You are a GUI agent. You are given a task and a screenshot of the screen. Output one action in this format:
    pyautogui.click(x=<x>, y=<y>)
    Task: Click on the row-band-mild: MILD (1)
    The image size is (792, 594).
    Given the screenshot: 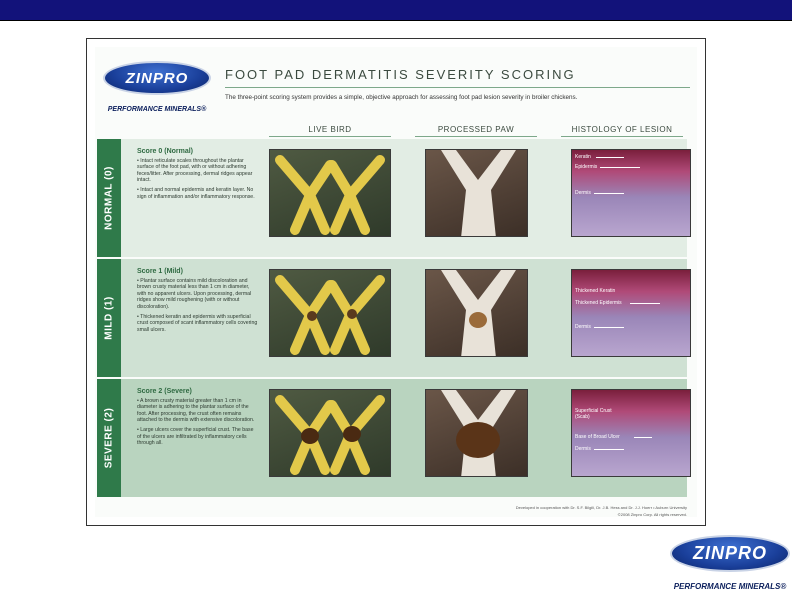 What is the action you would take?
    pyautogui.click(x=109, y=318)
    